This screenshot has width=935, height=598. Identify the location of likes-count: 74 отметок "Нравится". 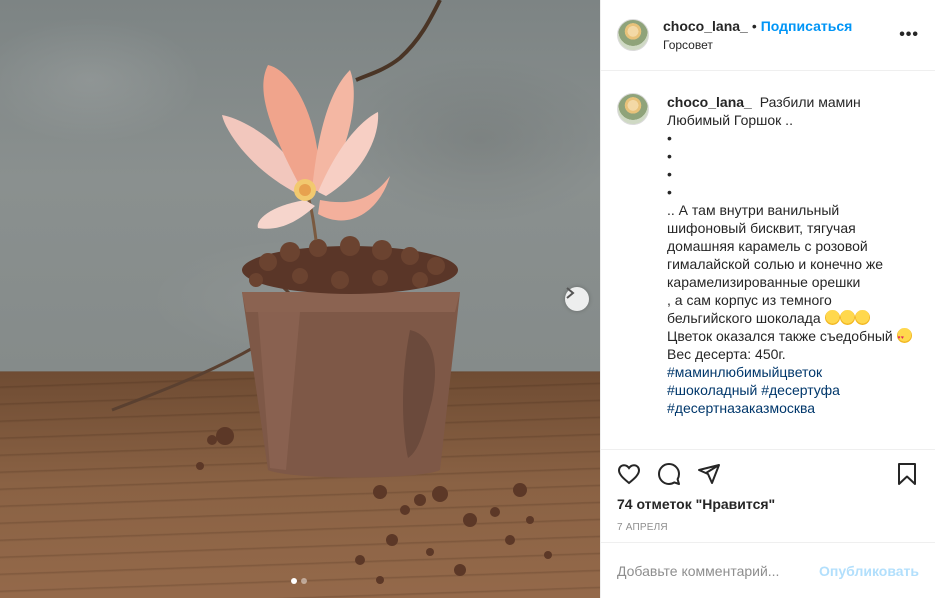
(768, 504).